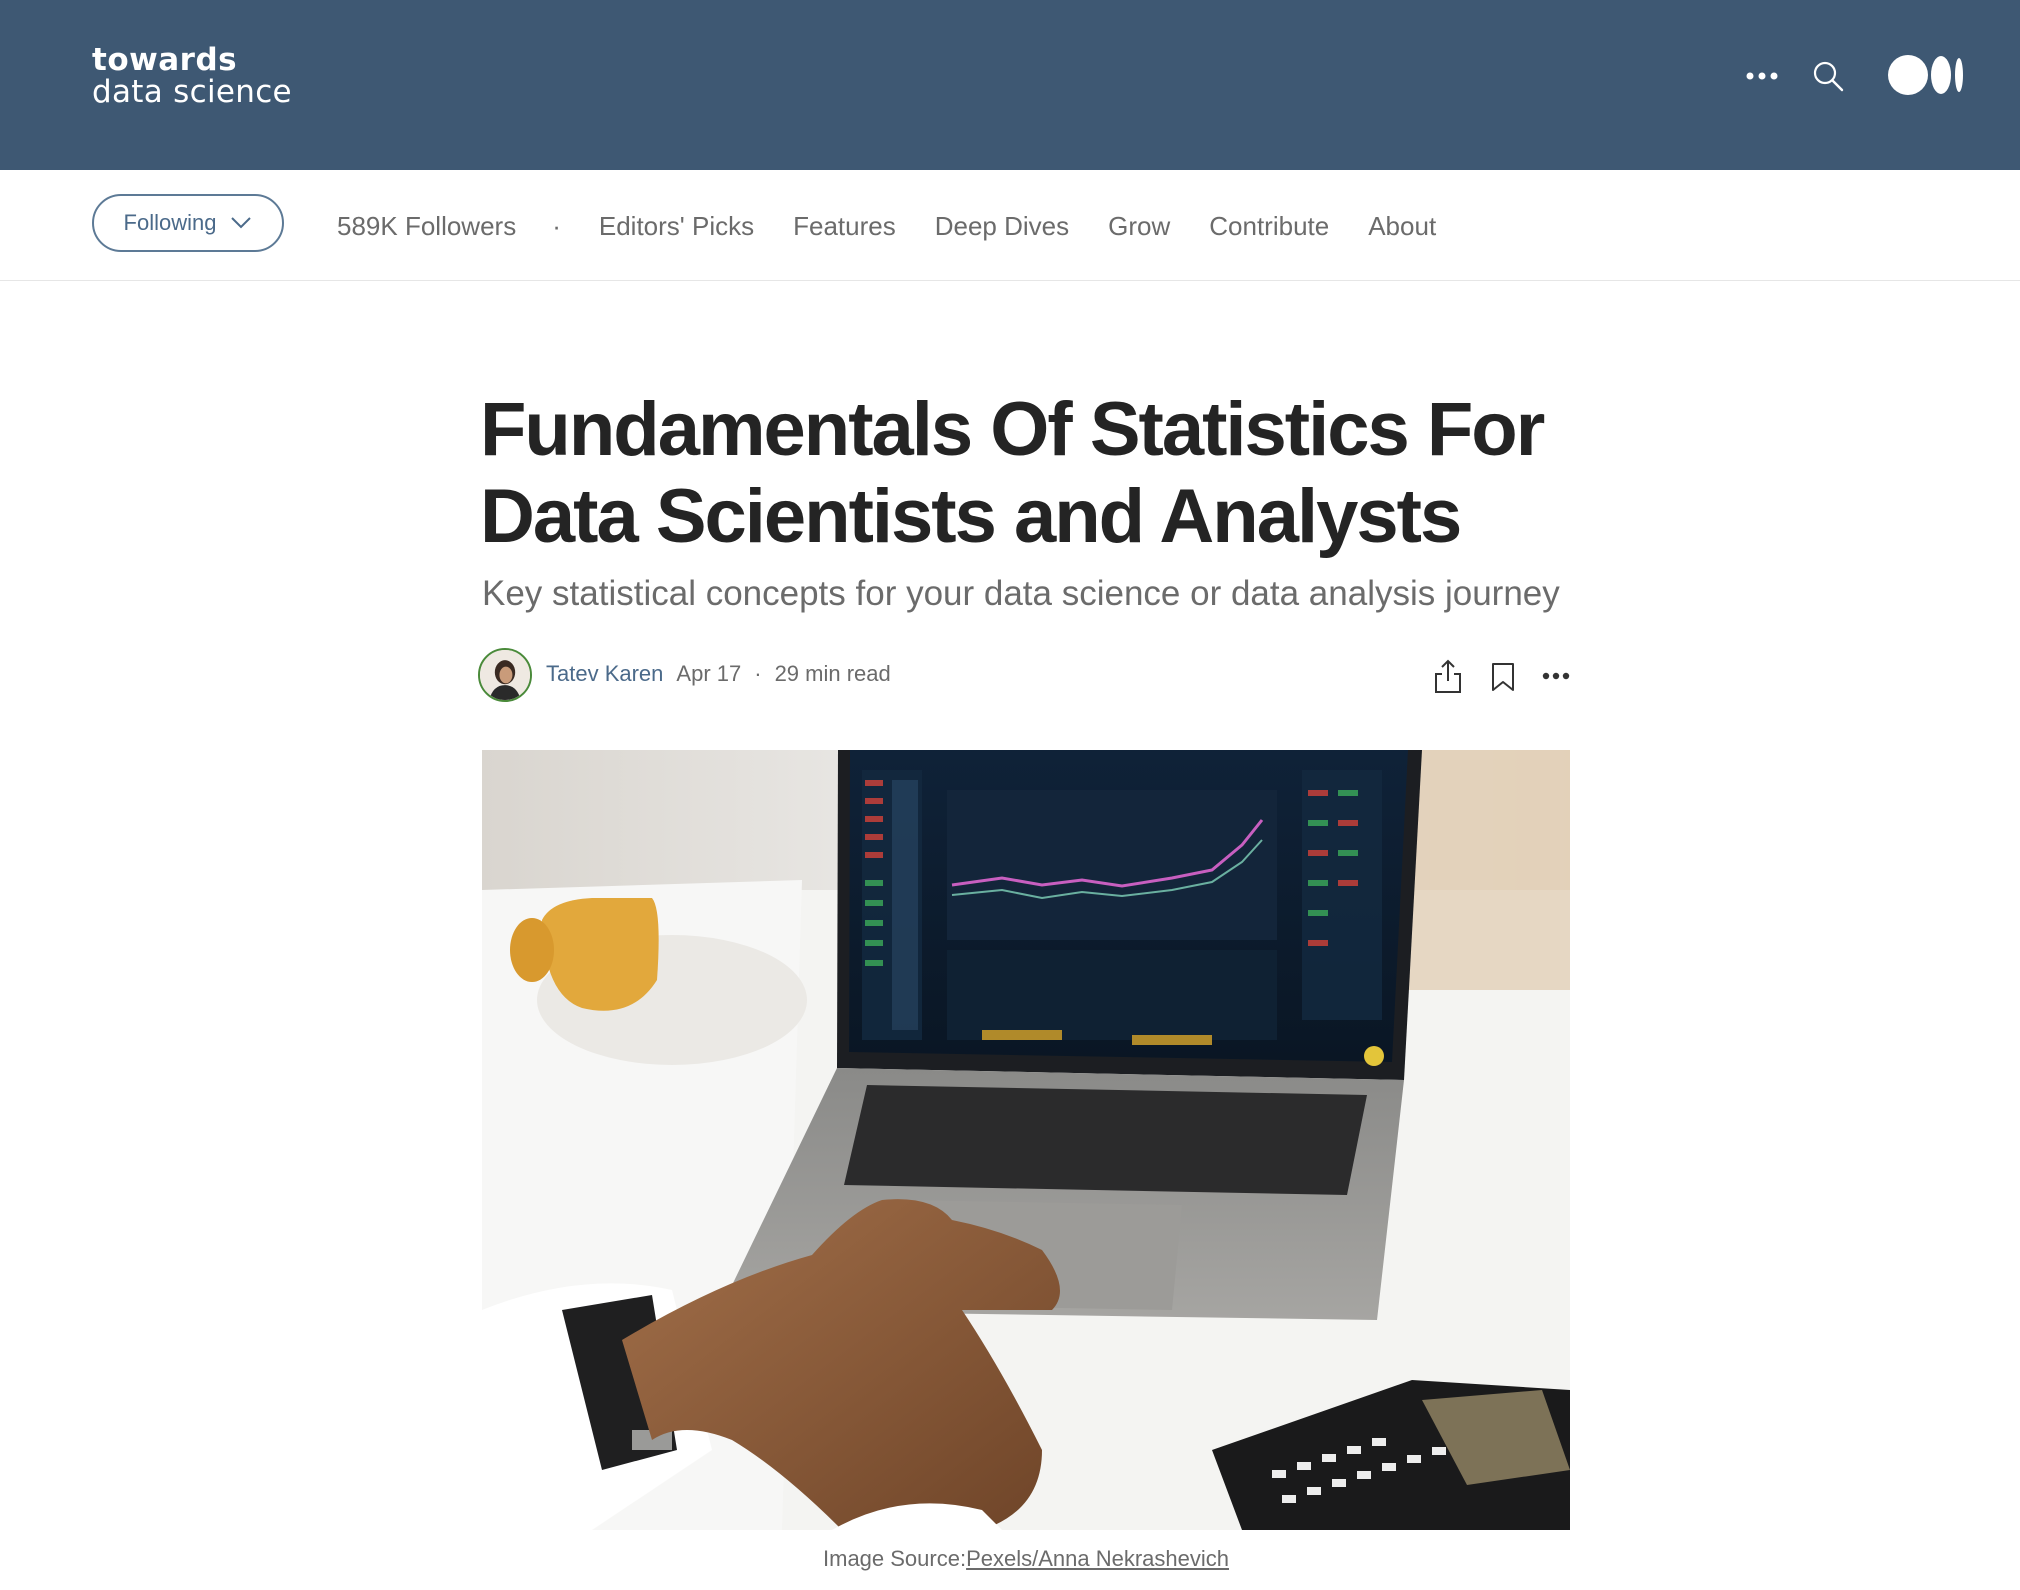  I want to click on article-byline: Tatev Karen Apr 17 · 29 min read, so click(1025, 676).